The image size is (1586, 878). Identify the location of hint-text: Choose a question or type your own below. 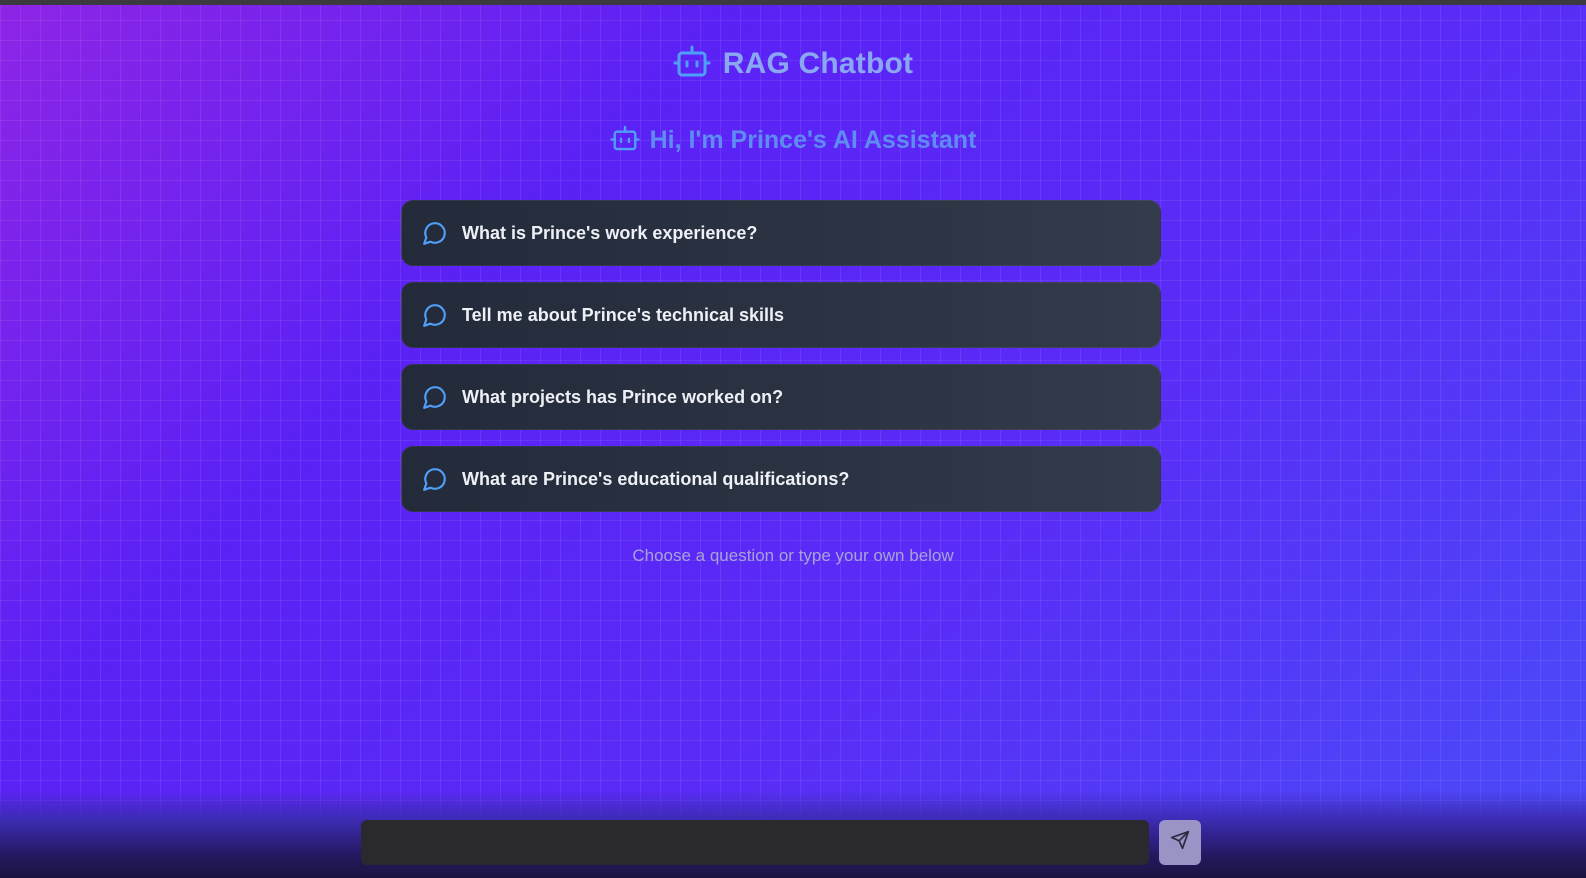
(793, 555).